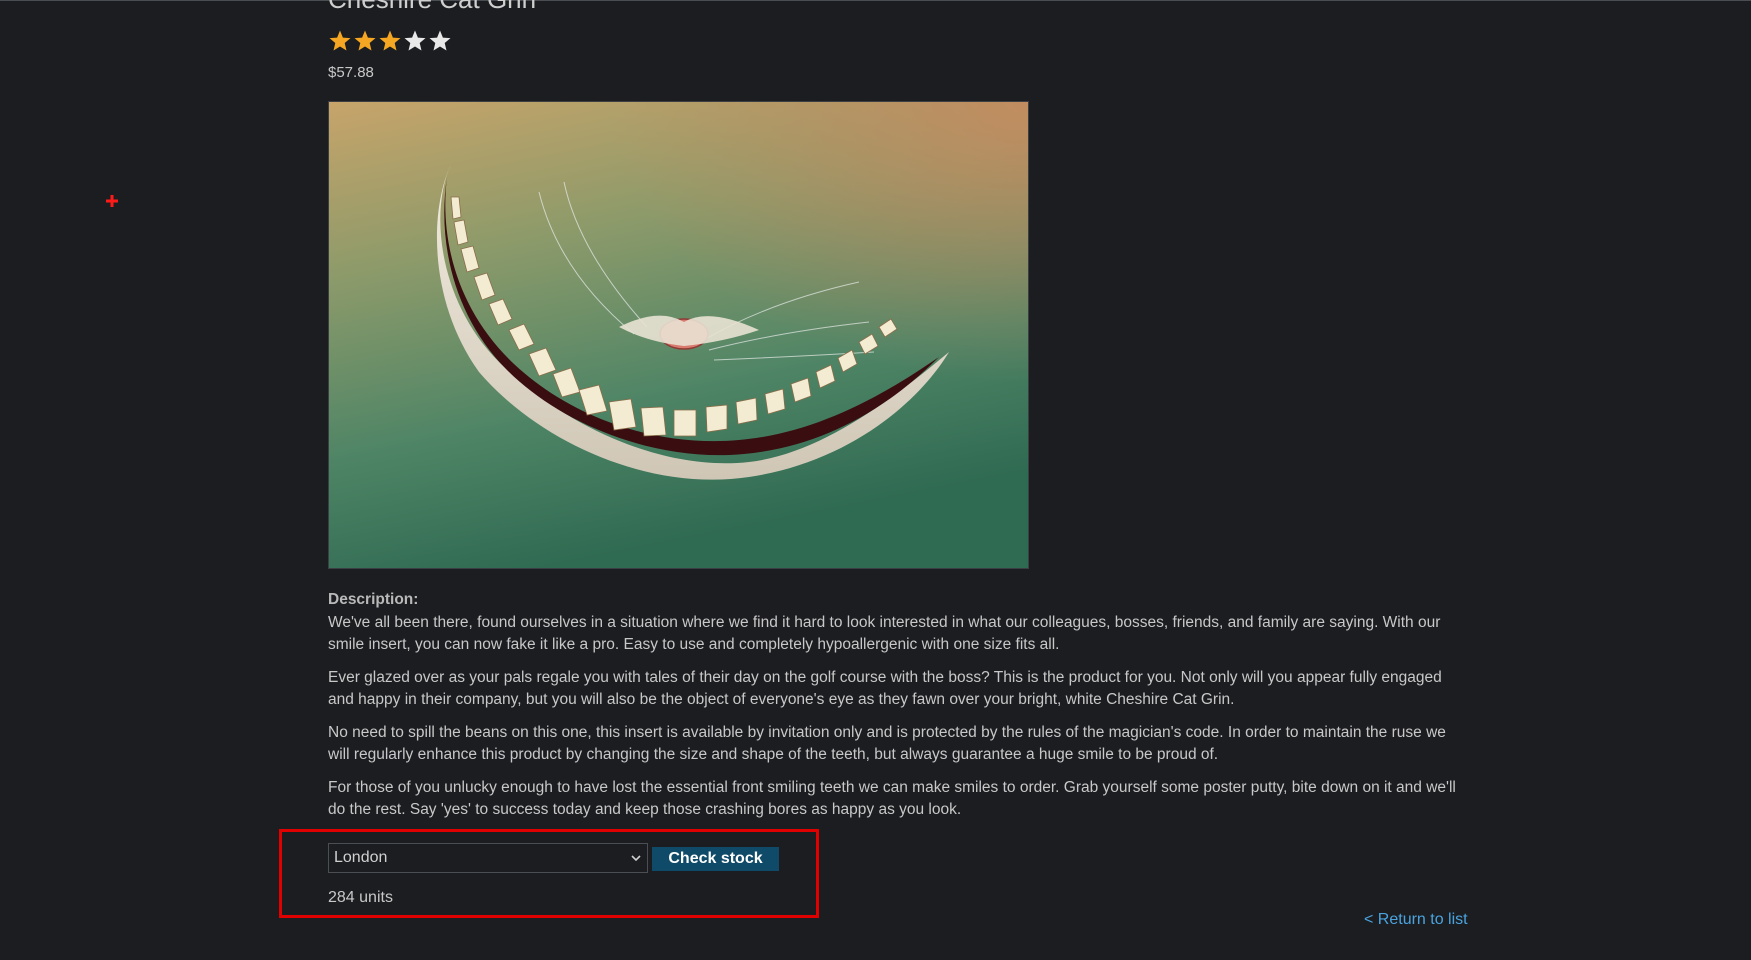 The width and height of the screenshot is (1751, 960). What do you see at coordinates (361, 857) in the screenshot?
I see `store-select-value: London` at bounding box center [361, 857].